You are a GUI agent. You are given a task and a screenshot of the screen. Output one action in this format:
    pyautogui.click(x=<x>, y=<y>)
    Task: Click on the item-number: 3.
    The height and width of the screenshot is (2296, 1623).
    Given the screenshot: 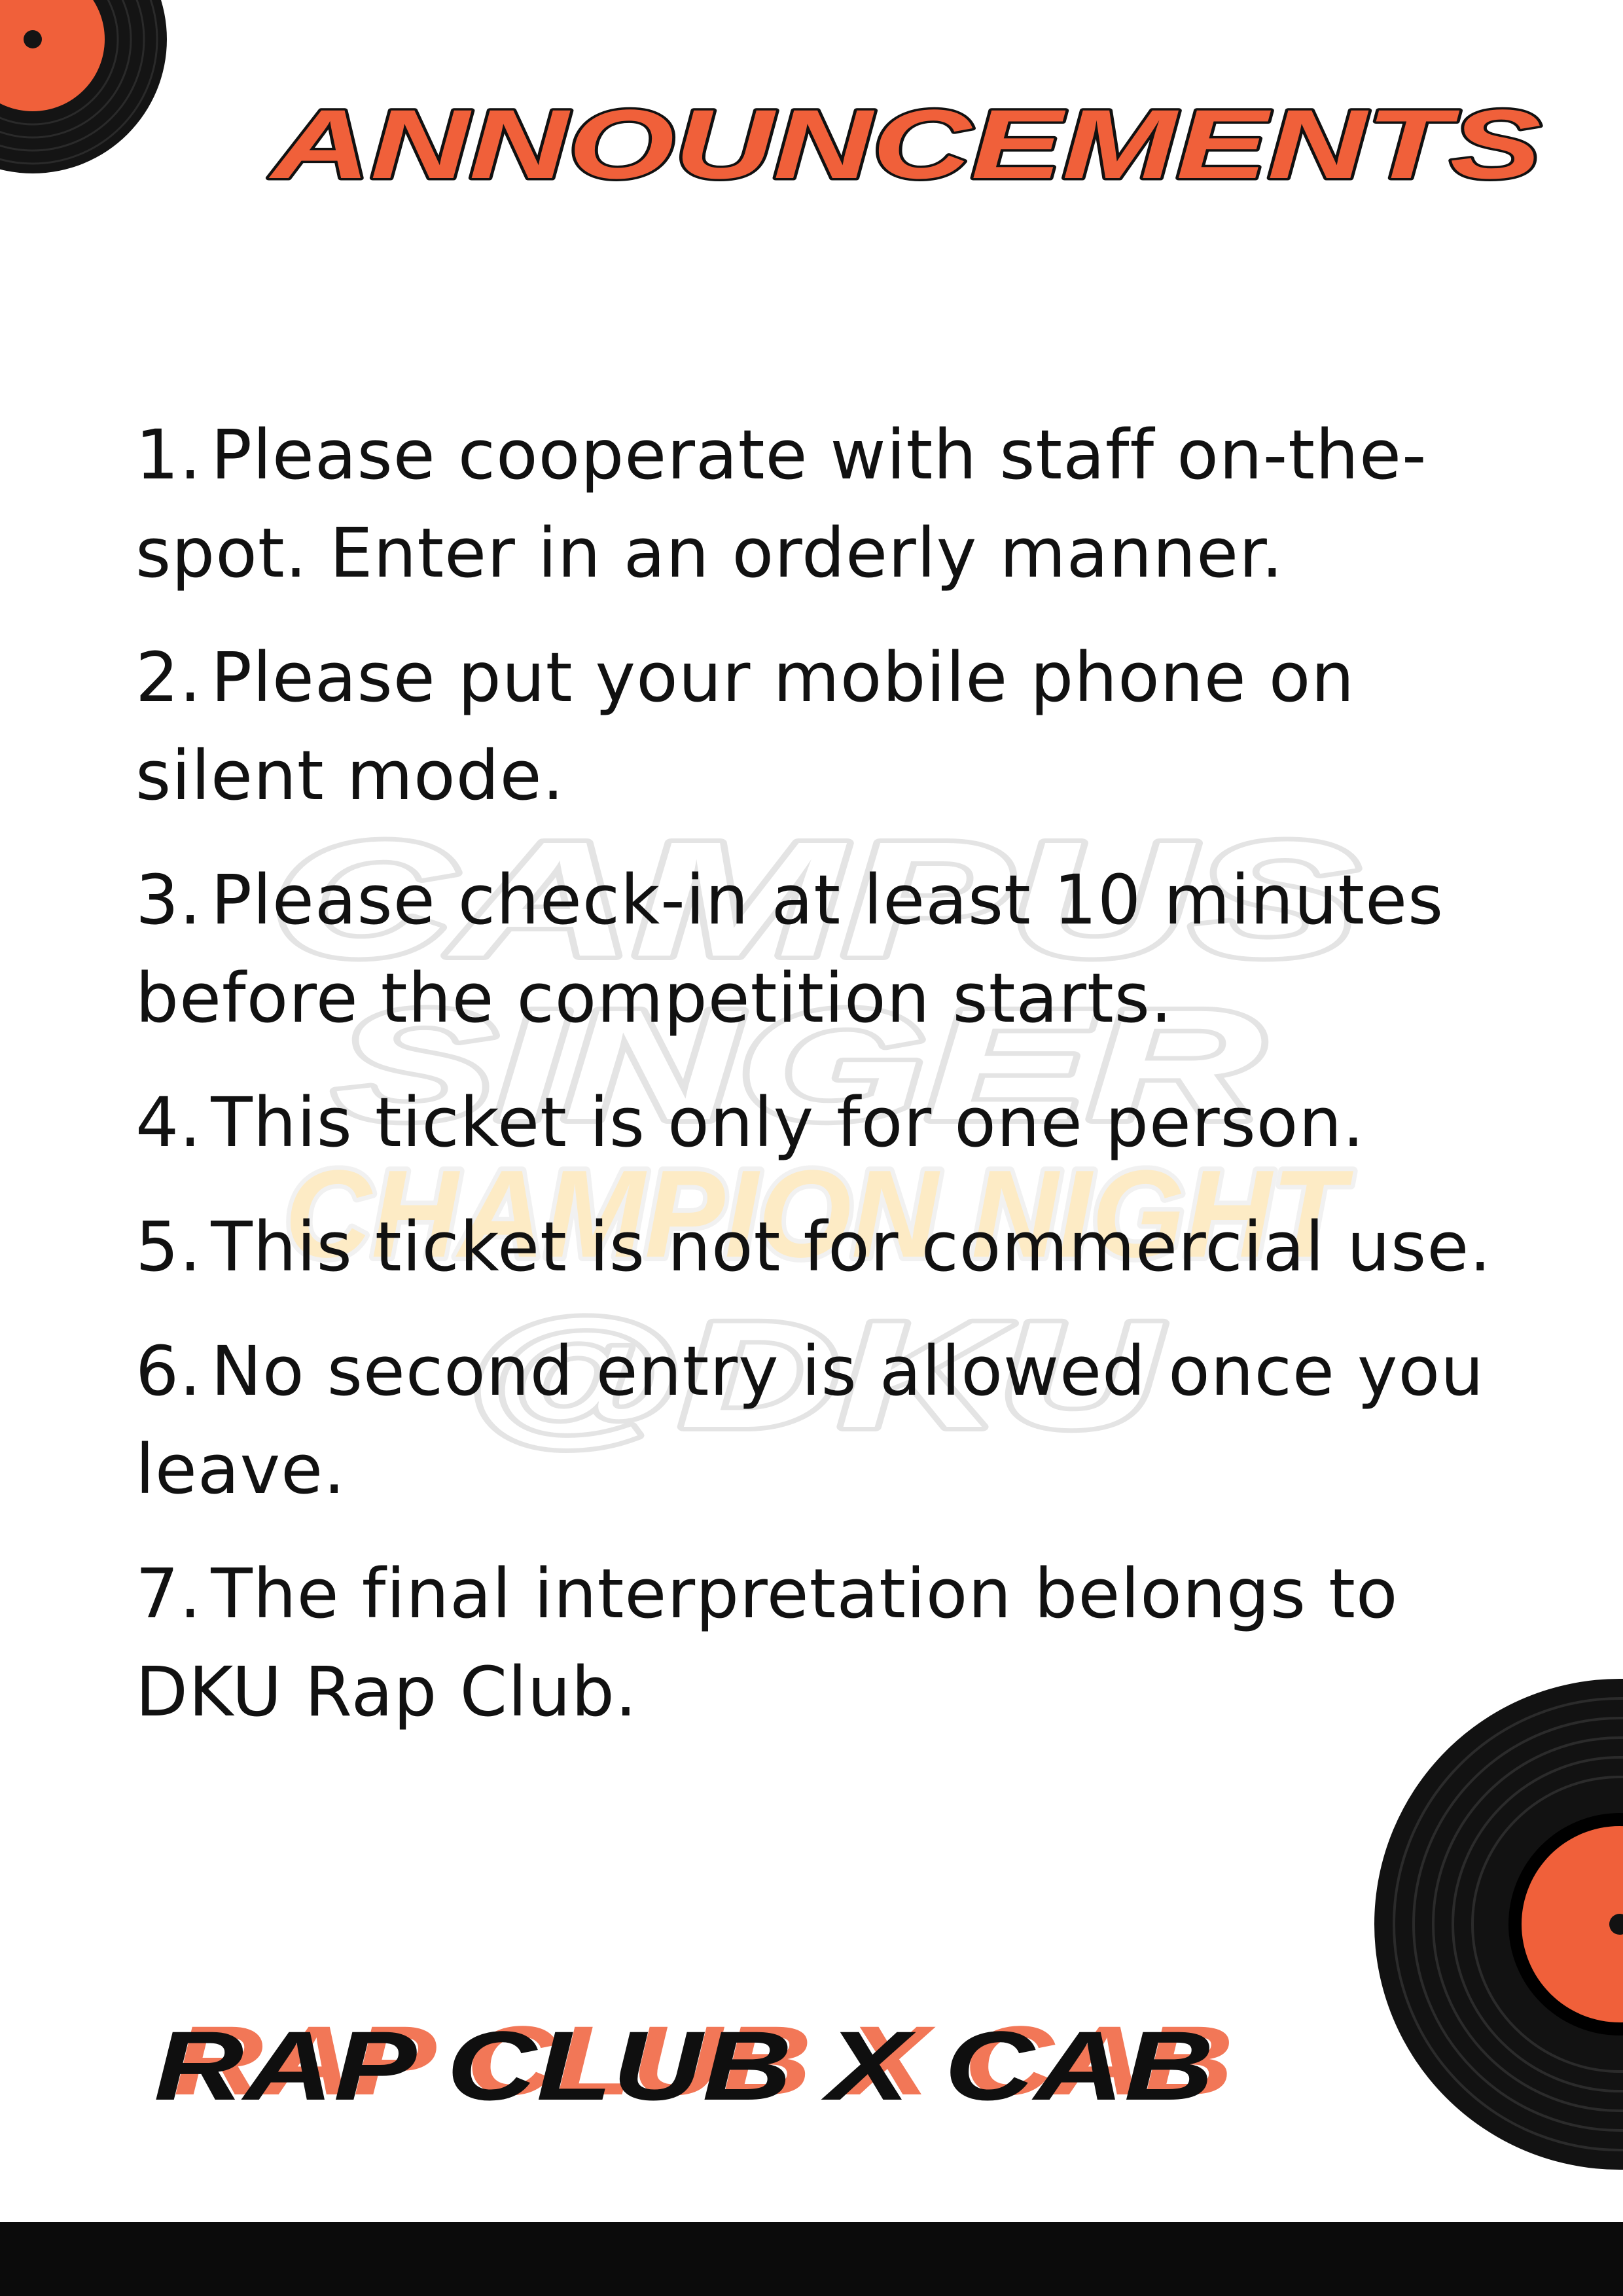 What is the action you would take?
    pyautogui.click(x=168, y=900)
    